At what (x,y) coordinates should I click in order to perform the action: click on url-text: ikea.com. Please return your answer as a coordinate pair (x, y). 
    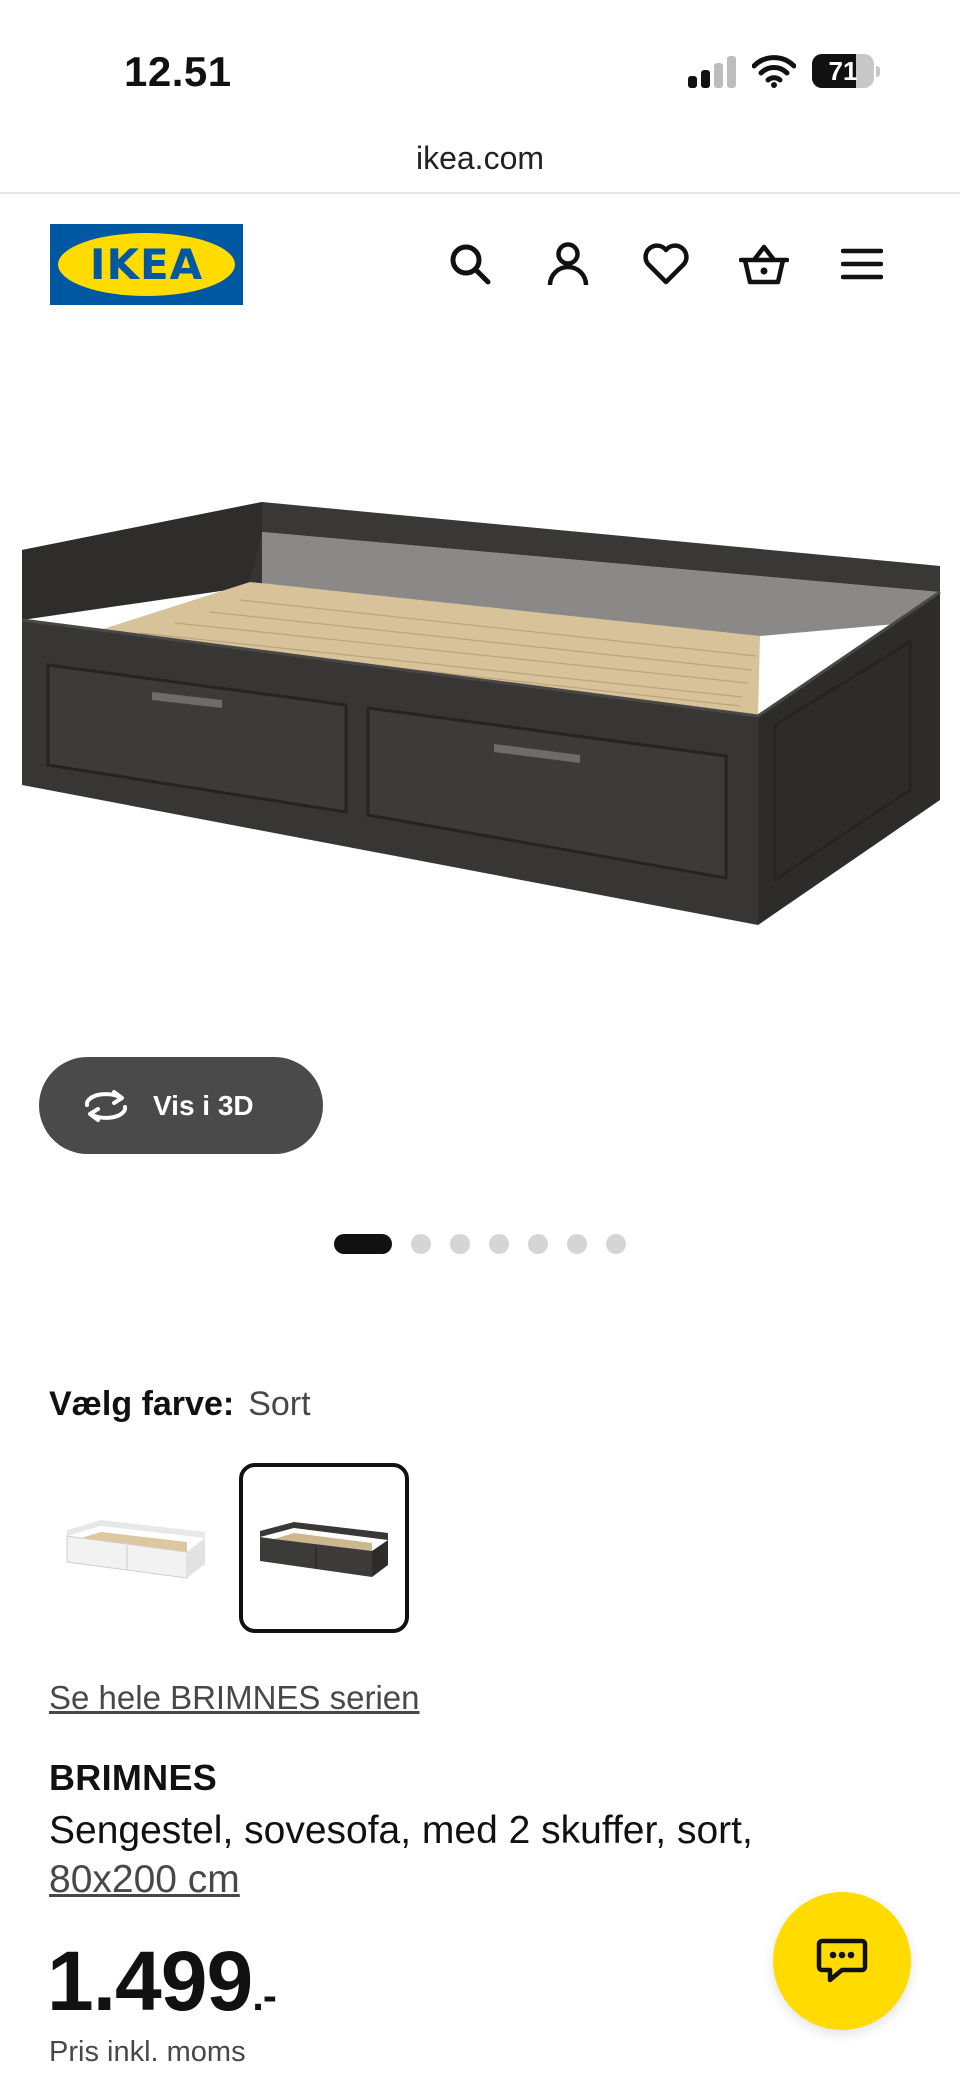
    Looking at the image, I should click on (480, 158).